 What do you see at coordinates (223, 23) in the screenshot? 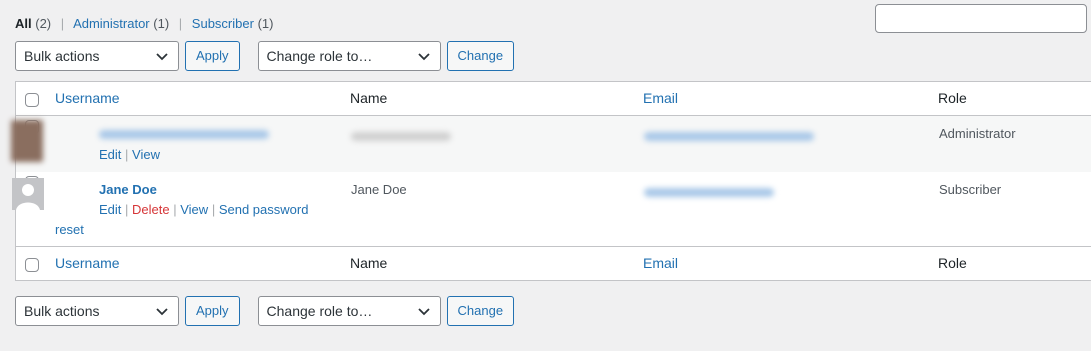
I see `filter-subscriber: Subscriber` at bounding box center [223, 23].